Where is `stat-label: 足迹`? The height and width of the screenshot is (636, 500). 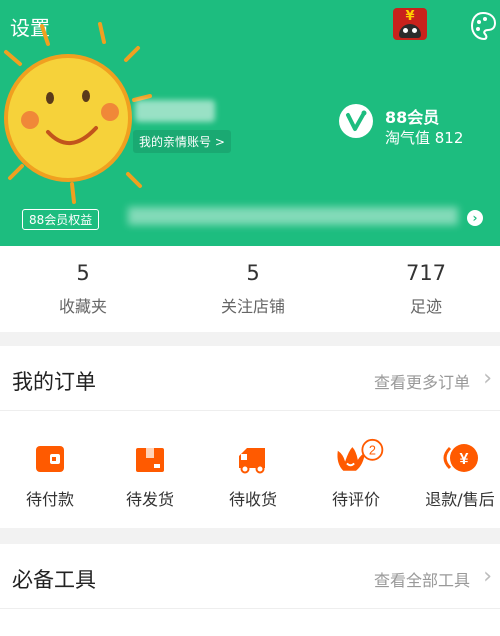 stat-label: 足迹 is located at coordinates (425, 306).